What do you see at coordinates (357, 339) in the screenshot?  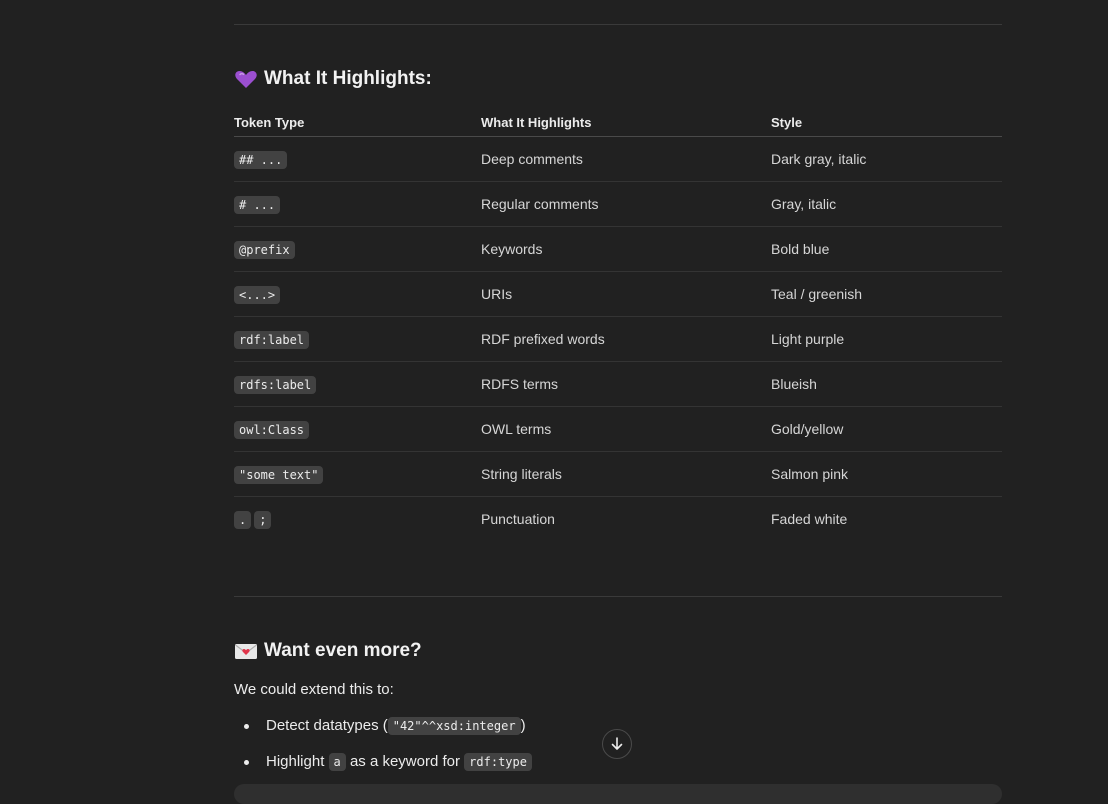 I see `token-cell: rdf:label` at bounding box center [357, 339].